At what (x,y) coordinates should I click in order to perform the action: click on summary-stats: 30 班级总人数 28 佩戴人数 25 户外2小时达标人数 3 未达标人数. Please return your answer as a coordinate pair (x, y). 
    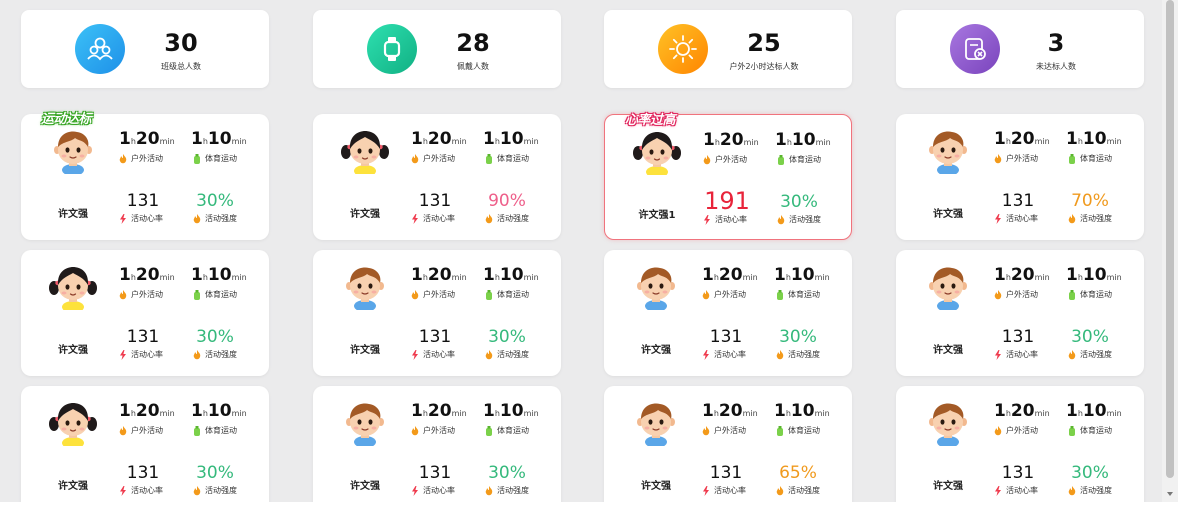
    Looking at the image, I should click on (583, 49).